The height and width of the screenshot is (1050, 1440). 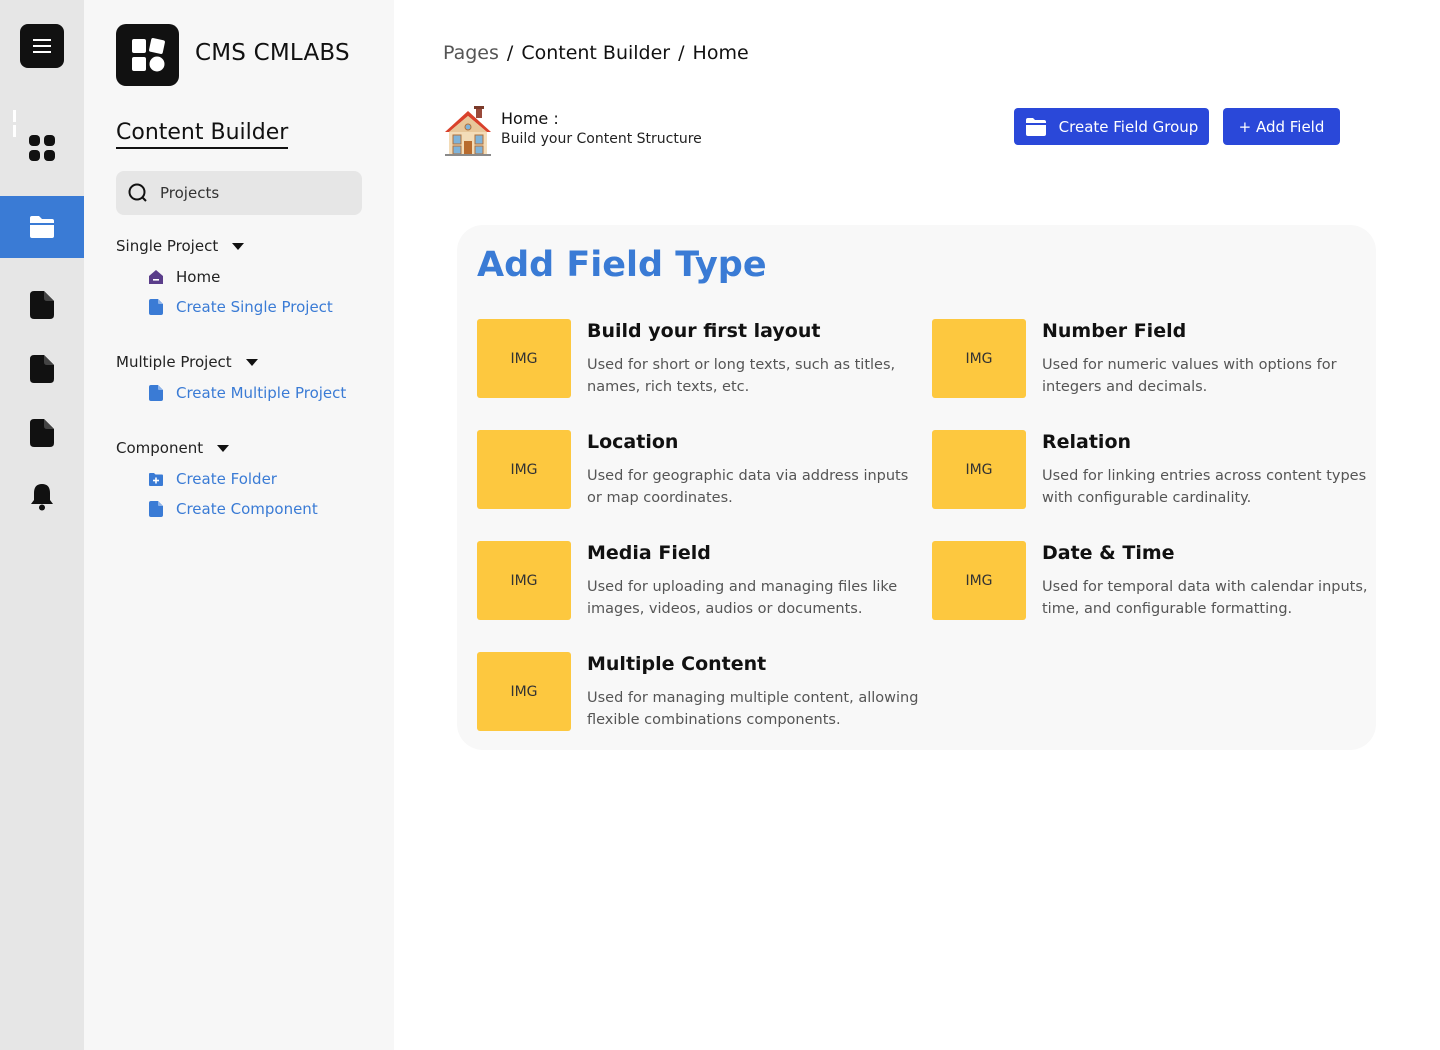 I want to click on add-field-button: + Add Field, so click(x=1281, y=126).